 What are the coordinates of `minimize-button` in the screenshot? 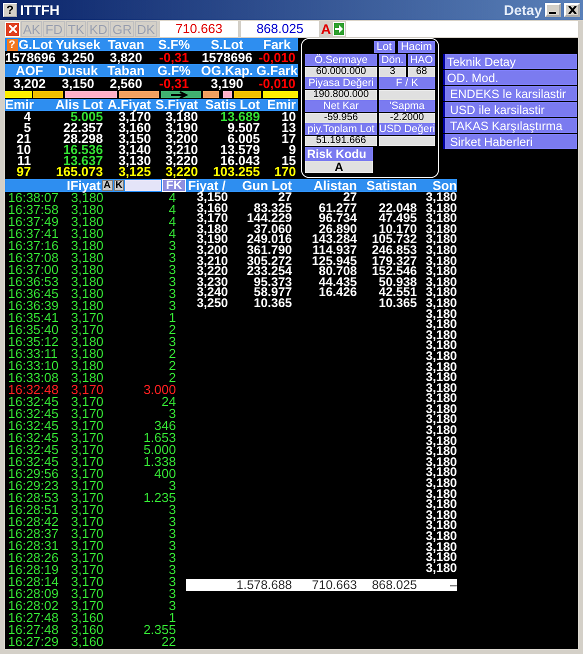 It's located at (553, 10).